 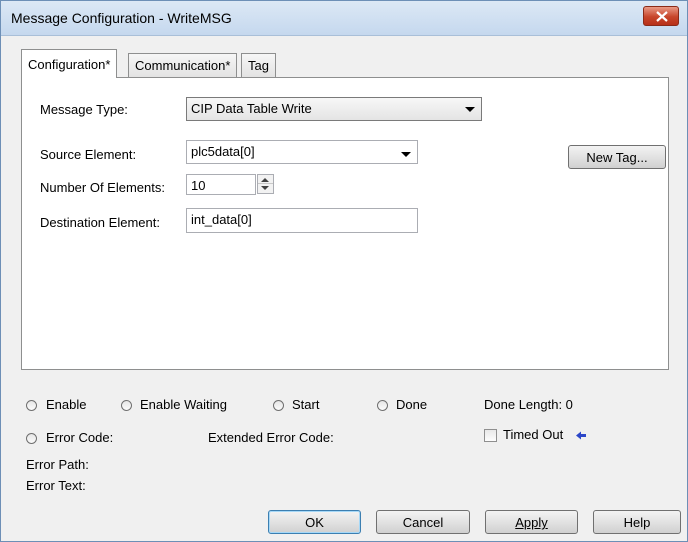 I want to click on timed-out-label: Timed Out, so click(x=533, y=434).